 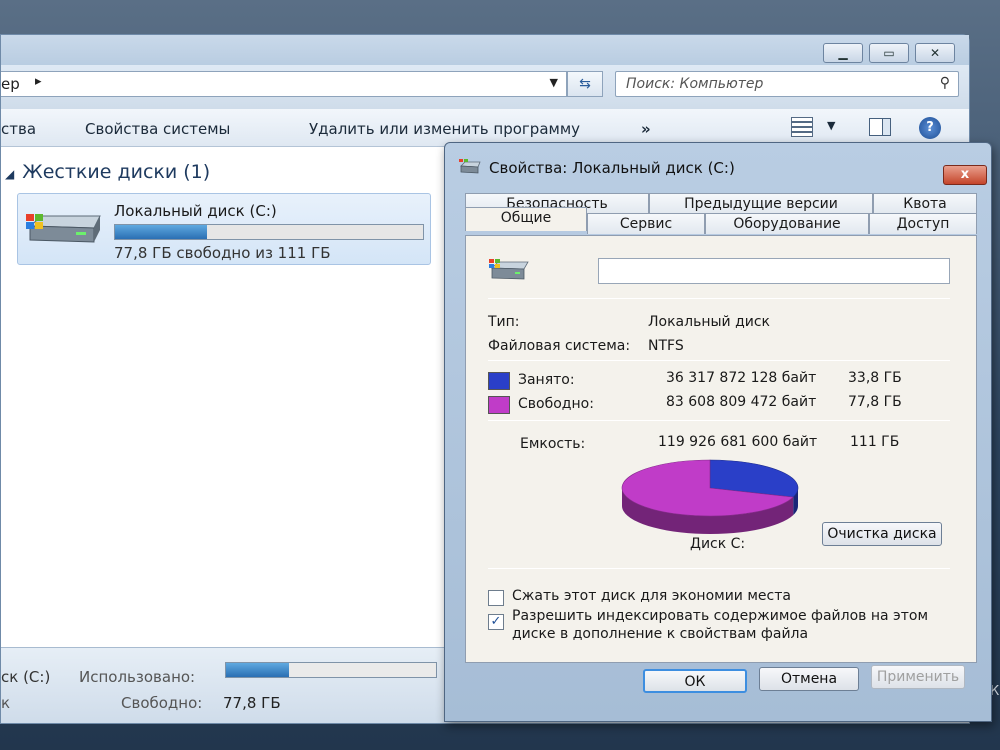 What do you see at coordinates (499, 381) in the screenshot?
I see `used-color-swatch` at bounding box center [499, 381].